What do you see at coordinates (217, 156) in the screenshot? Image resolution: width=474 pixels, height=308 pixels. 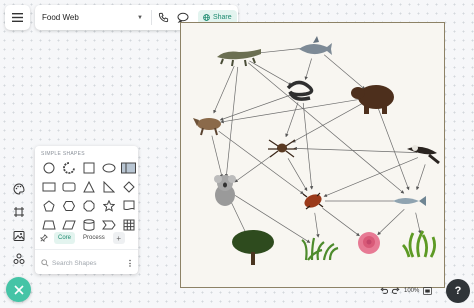 I see `connector-wolf-koala` at bounding box center [217, 156].